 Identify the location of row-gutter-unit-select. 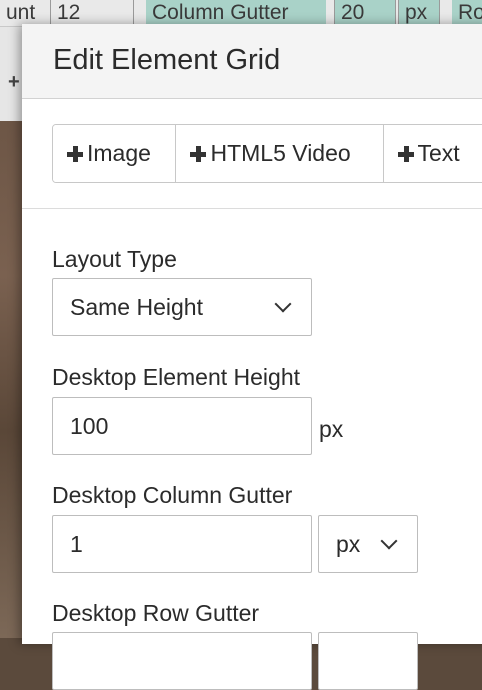
(368, 661).